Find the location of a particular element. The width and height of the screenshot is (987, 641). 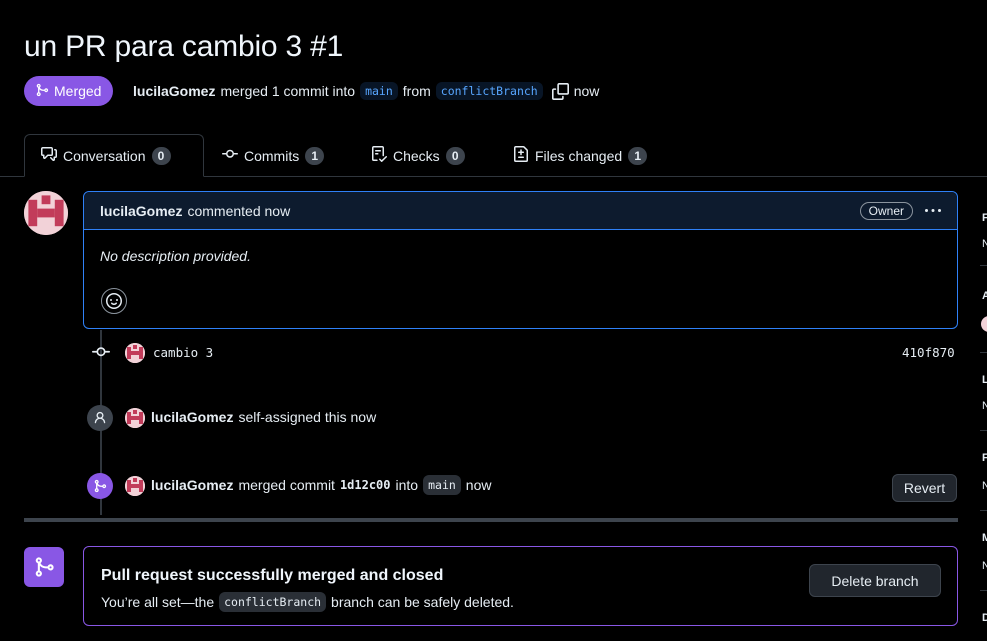

sidebar-heading: L is located at coordinates (984, 380).